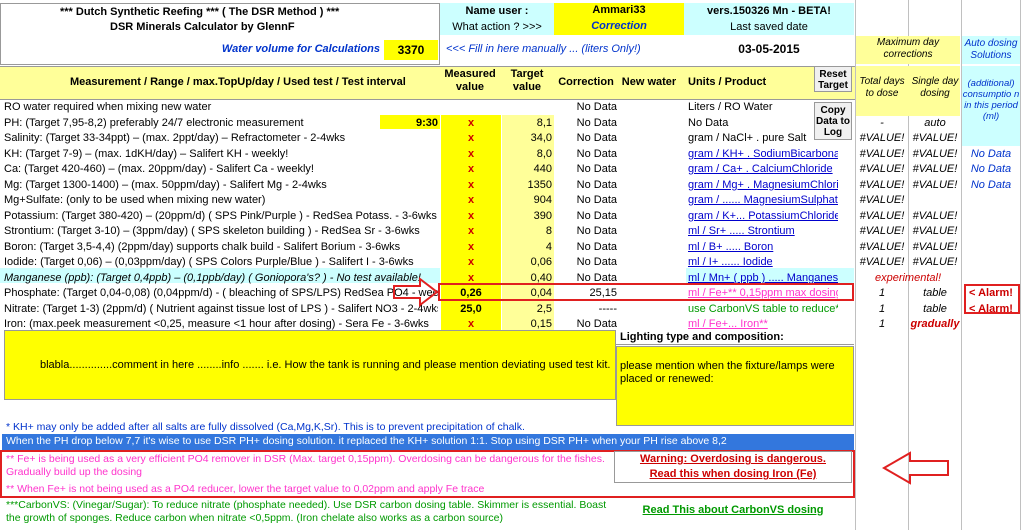 This screenshot has width=1024, height=530. What do you see at coordinates (527, 262) in the screenshot?
I see `target-value: 0,06` at bounding box center [527, 262].